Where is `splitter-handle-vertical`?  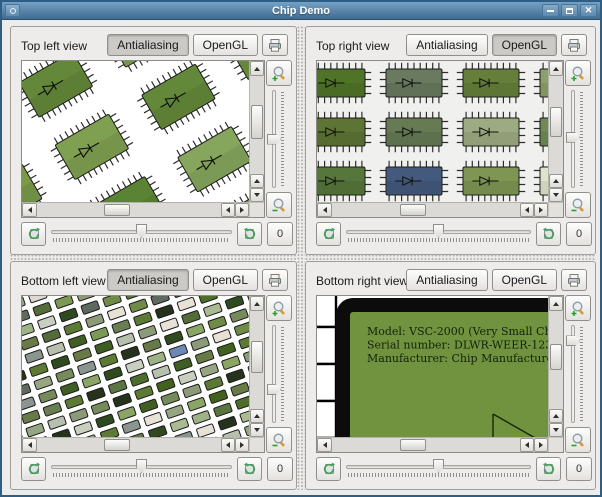
splitter-handle-vertical is located at coordinates (301, 258).